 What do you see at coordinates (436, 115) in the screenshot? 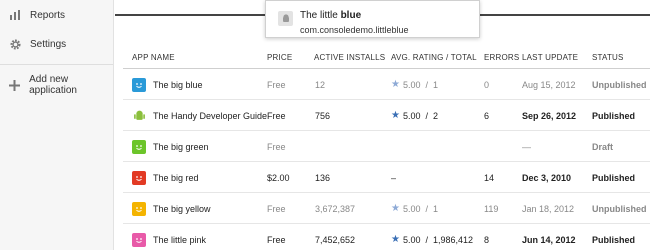
I see `rating-total: 2` at bounding box center [436, 115].